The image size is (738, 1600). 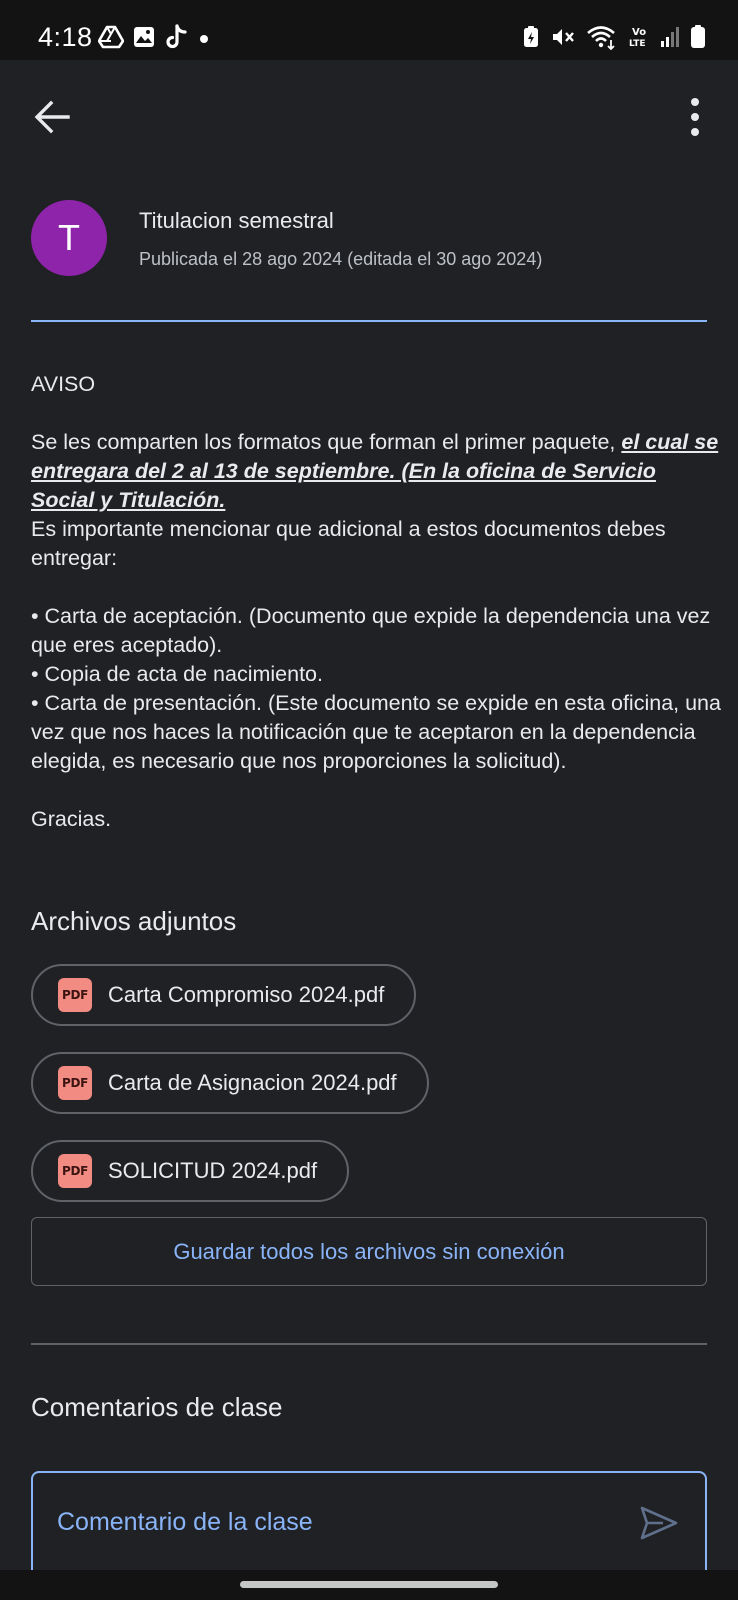 I want to click on more-options-button, so click(x=695, y=117).